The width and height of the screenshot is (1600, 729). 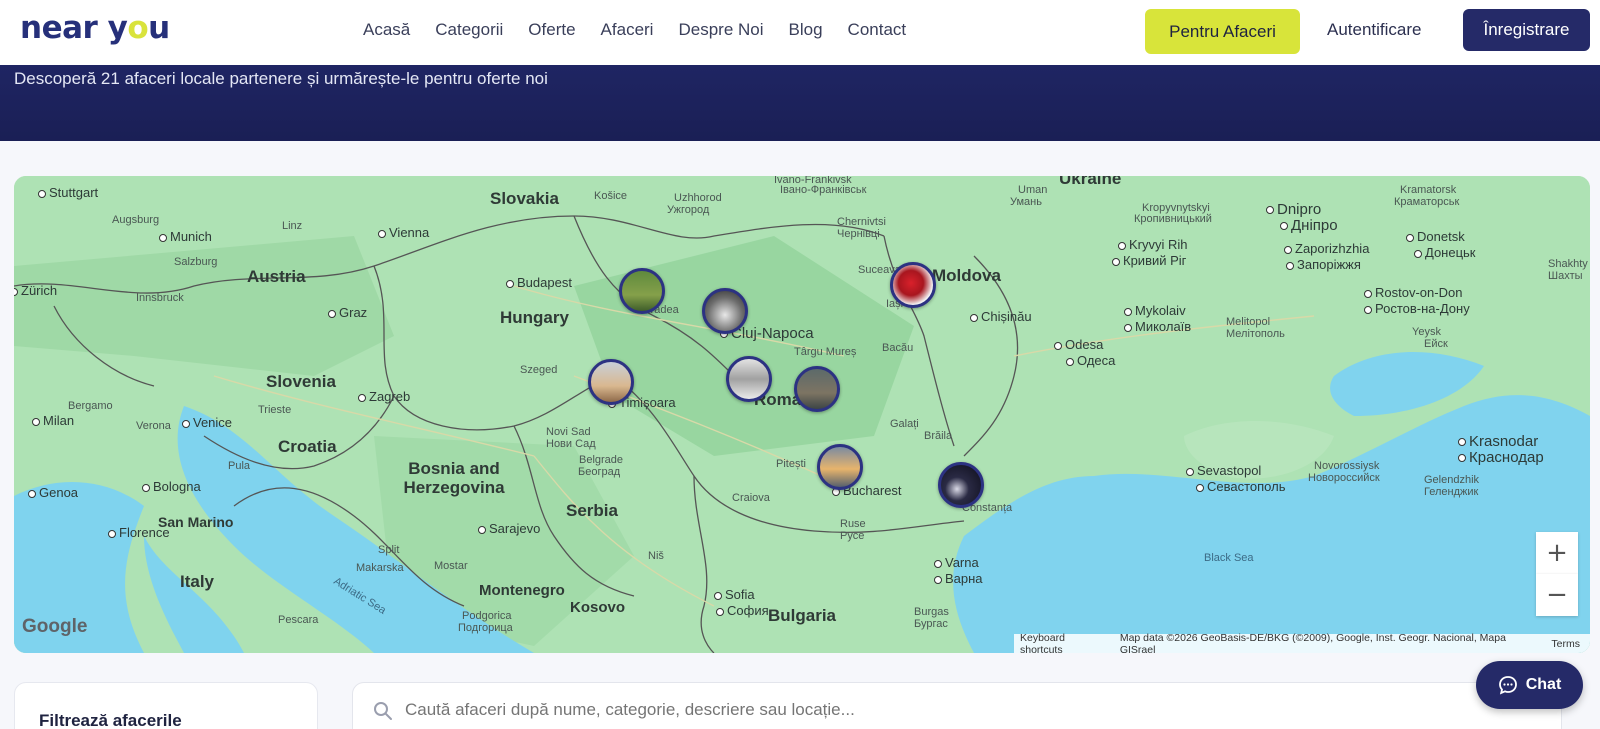 I want to click on business-marker-center, so click(x=749, y=379).